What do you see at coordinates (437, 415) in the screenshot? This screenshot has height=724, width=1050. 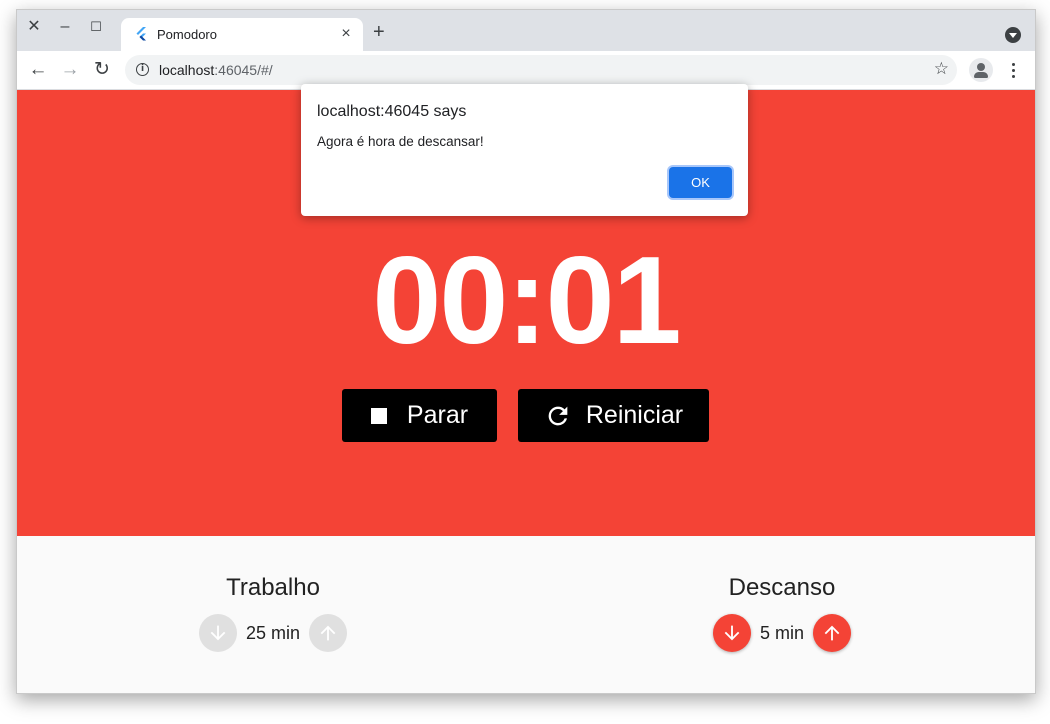 I see `stop-button-label: Parar` at bounding box center [437, 415].